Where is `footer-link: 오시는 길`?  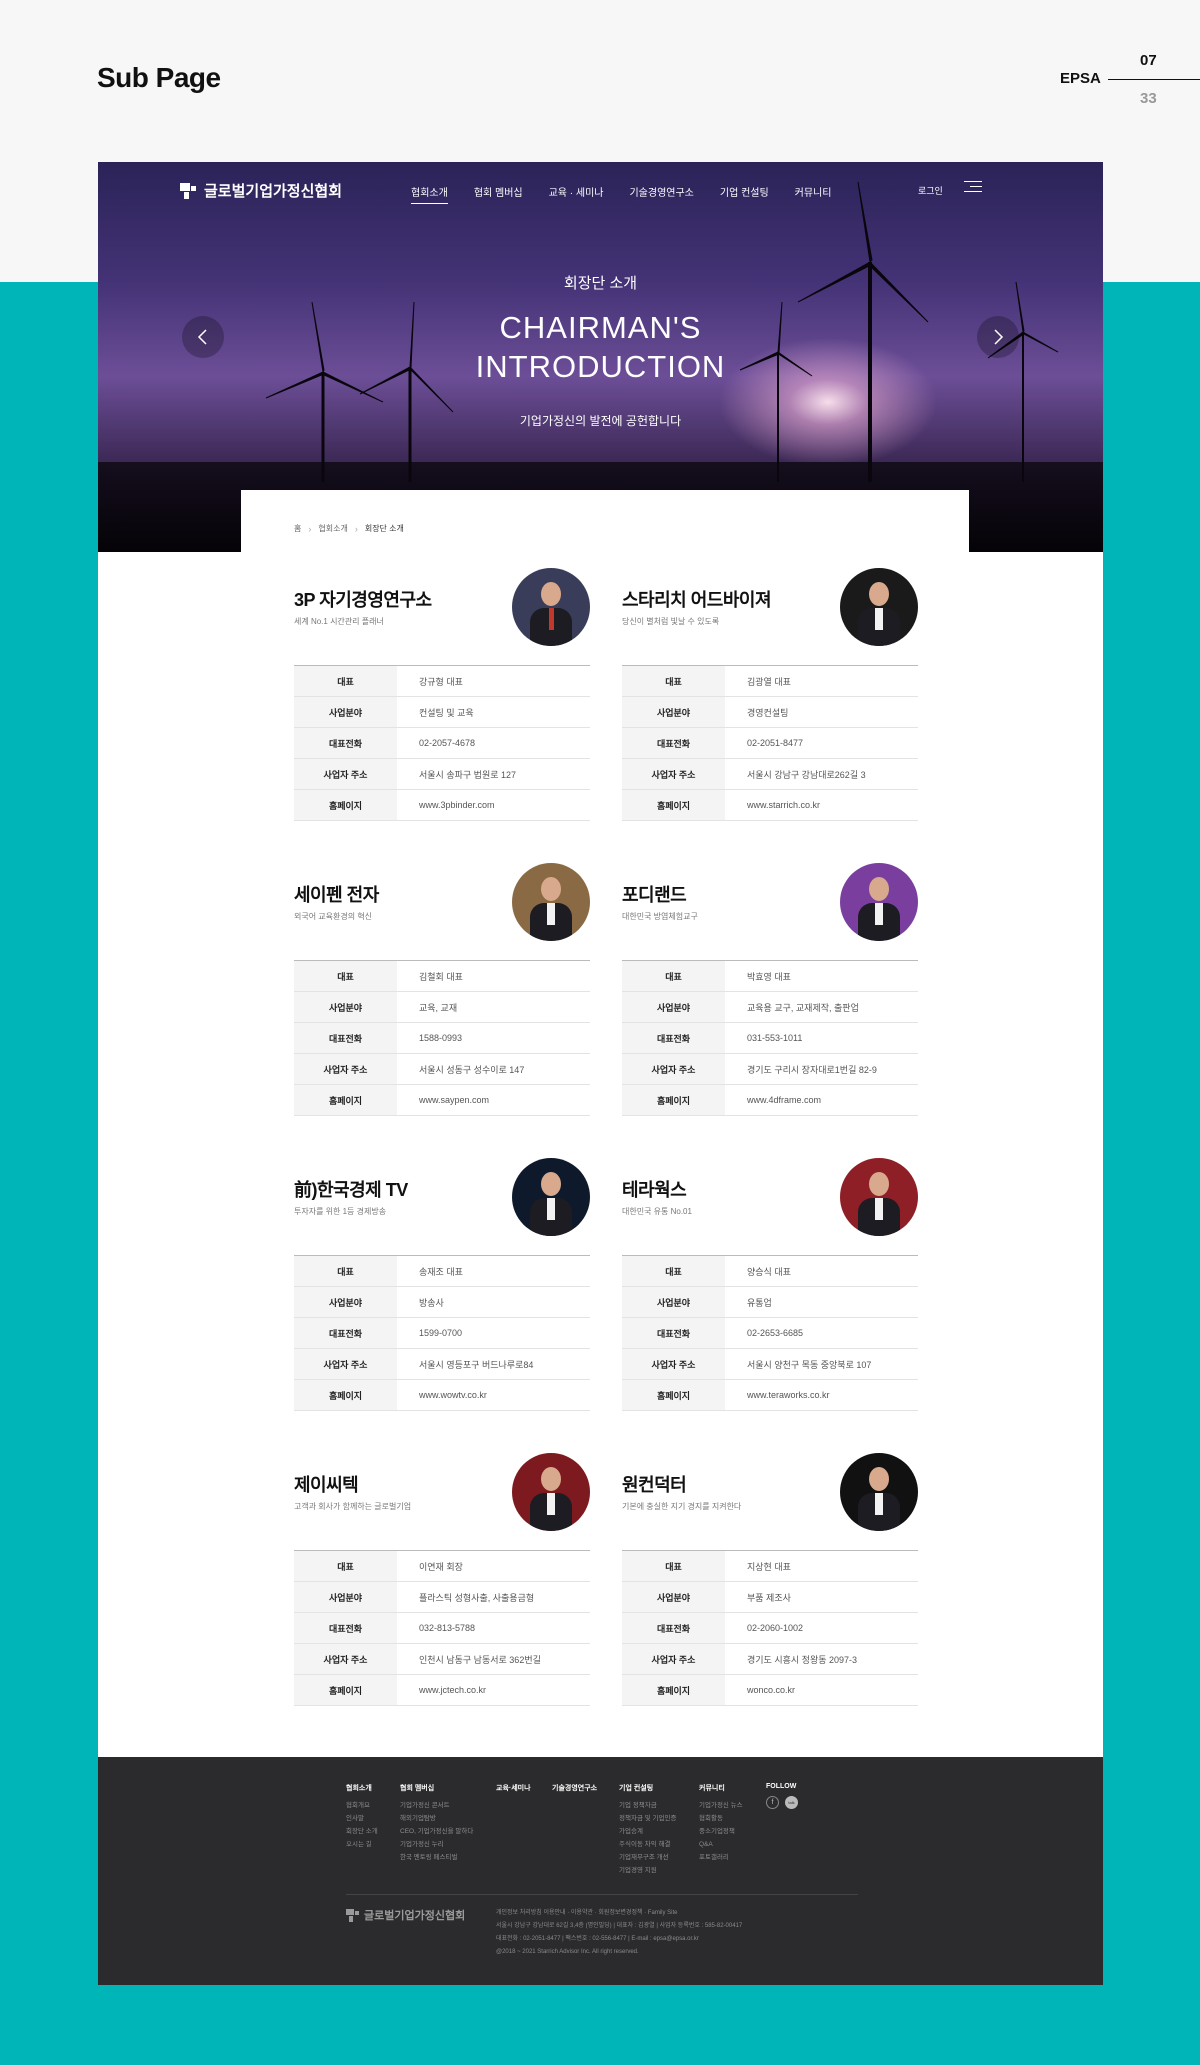
footer-link: 오시는 길 is located at coordinates (362, 1844).